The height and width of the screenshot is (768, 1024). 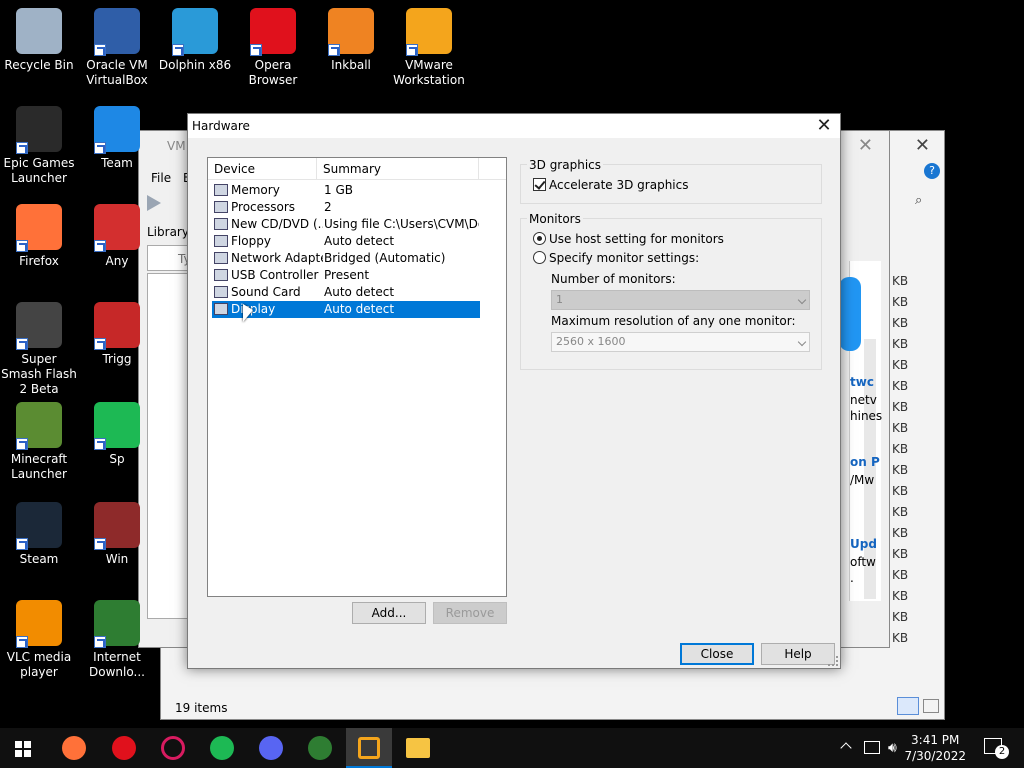 I want to click on desktop-icon: VLC media player, so click(x=39, y=640).